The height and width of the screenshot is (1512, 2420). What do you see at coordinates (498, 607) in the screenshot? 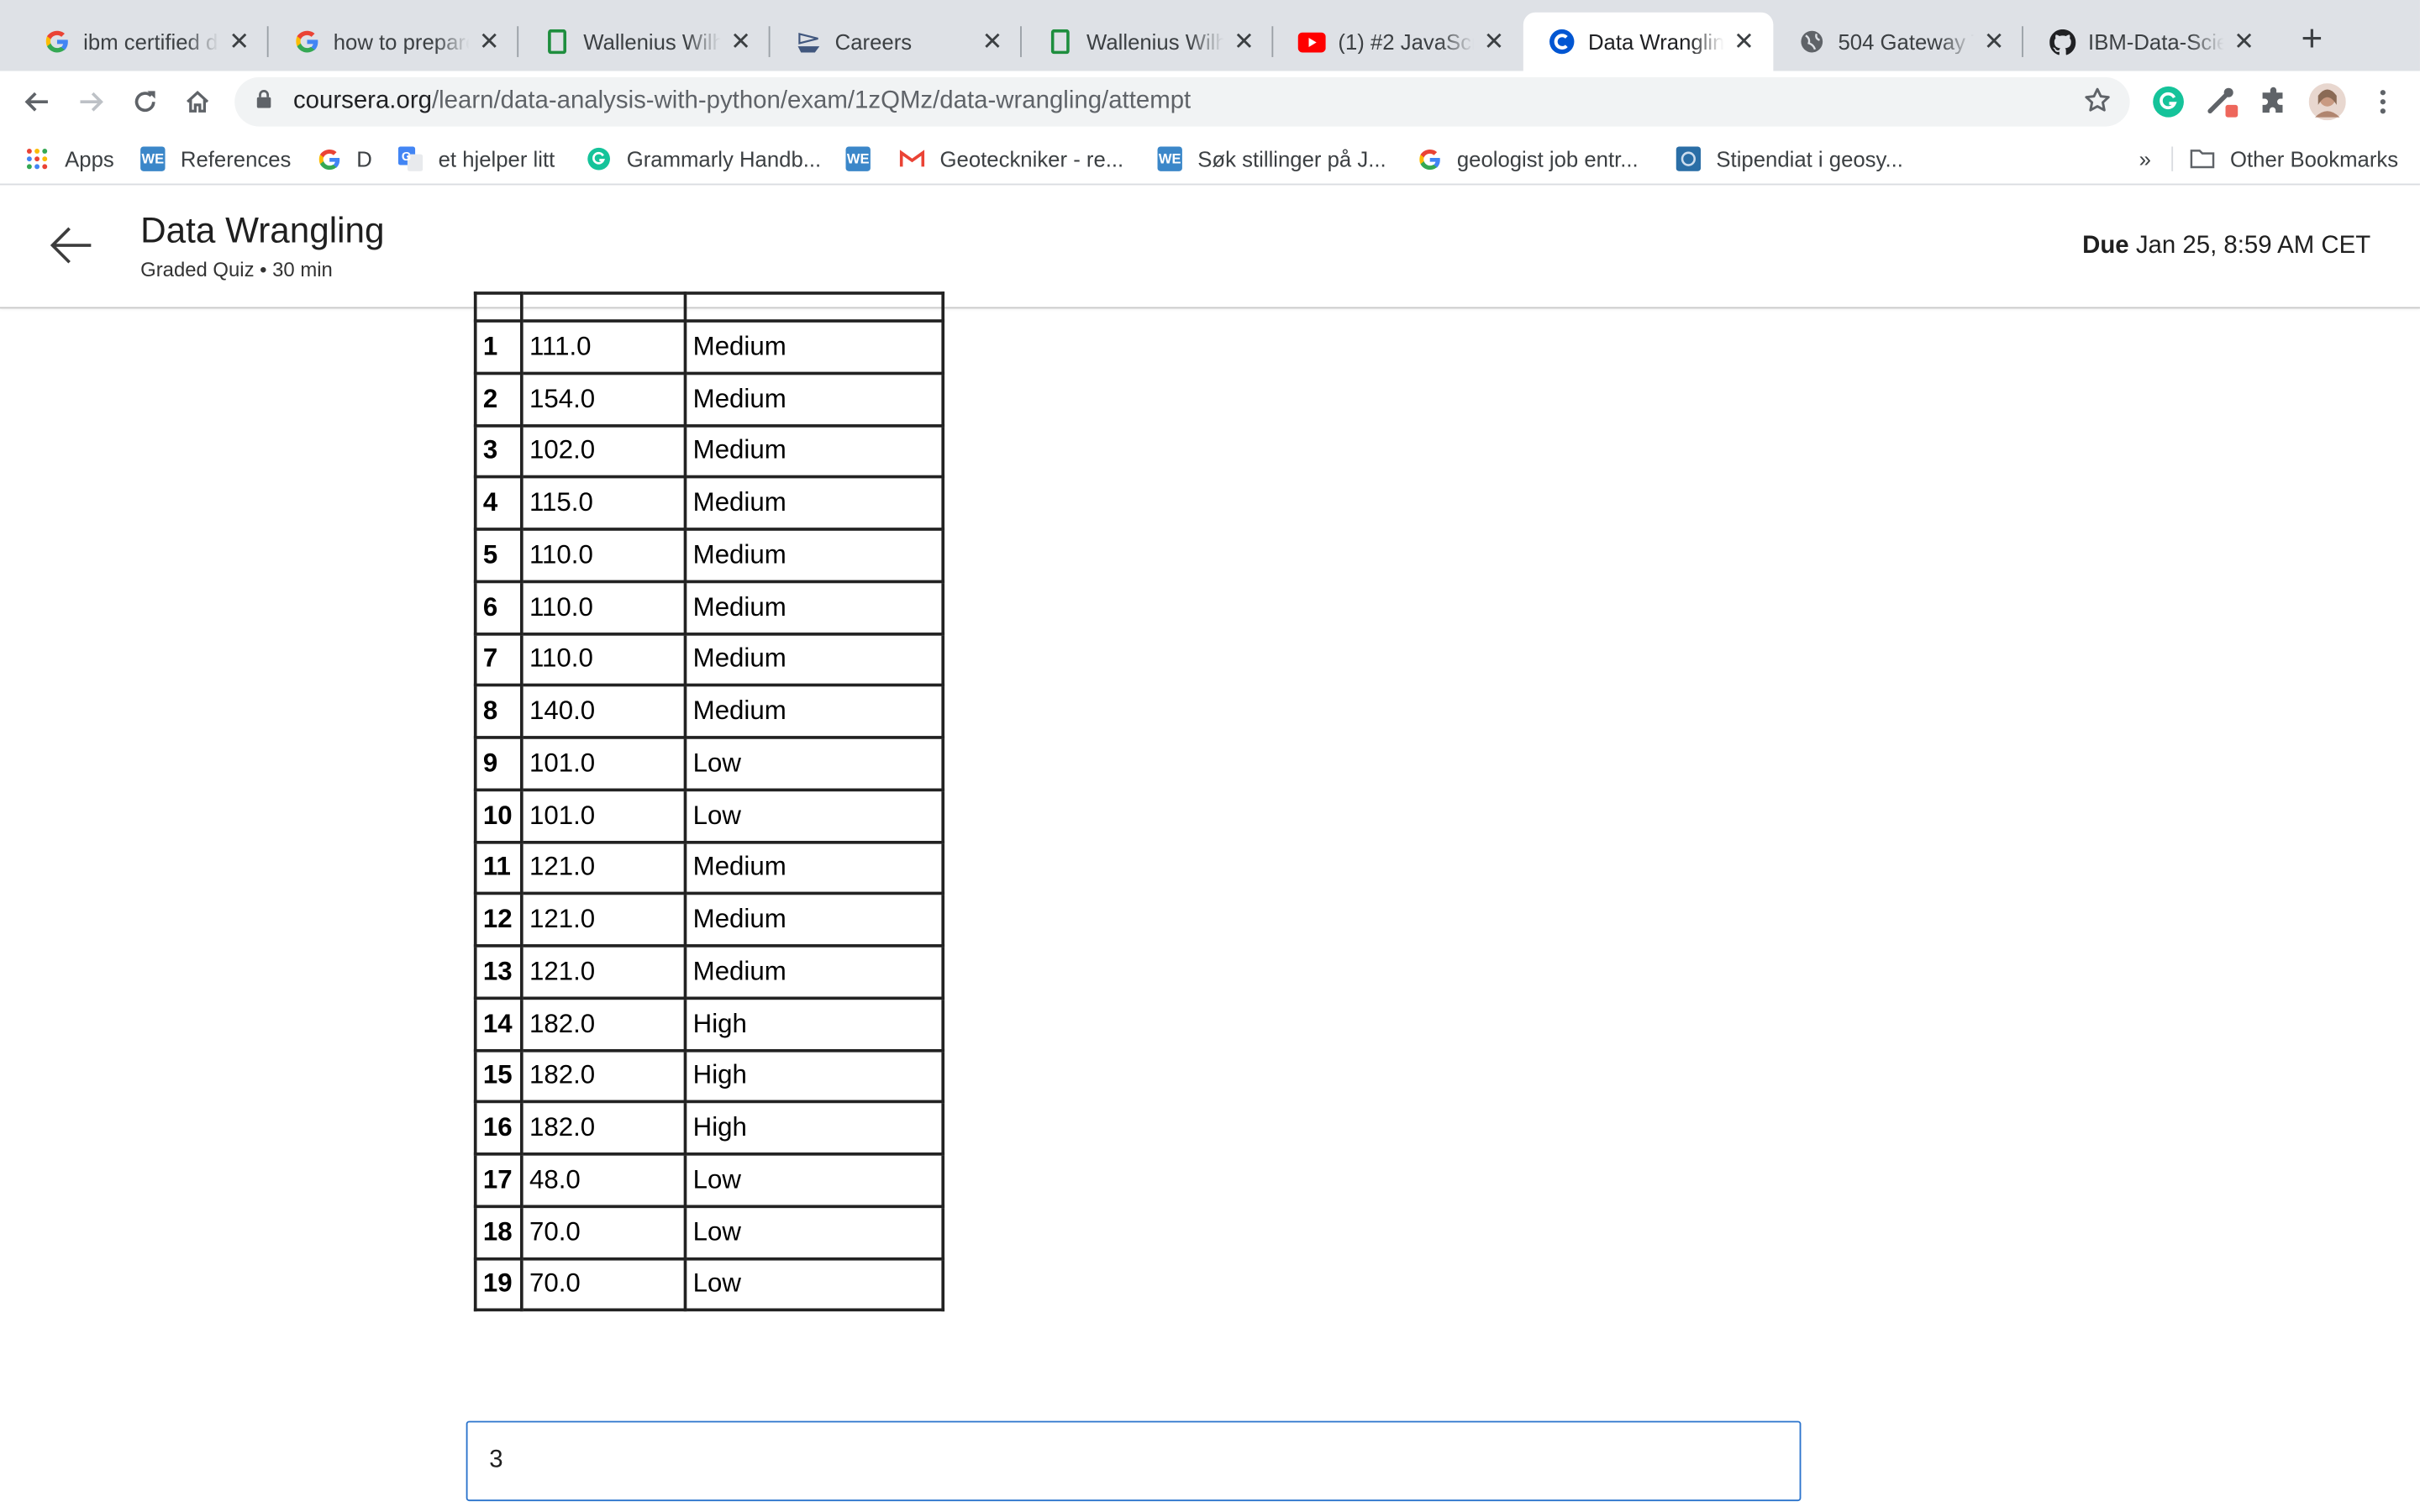
I see `row-index: 6` at bounding box center [498, 607].